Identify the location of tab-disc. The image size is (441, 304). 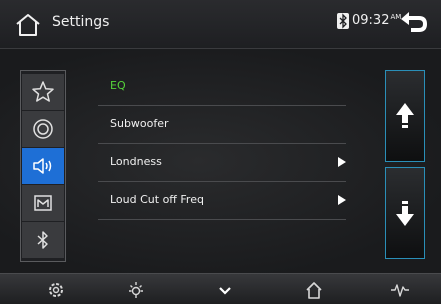
(43, 129).